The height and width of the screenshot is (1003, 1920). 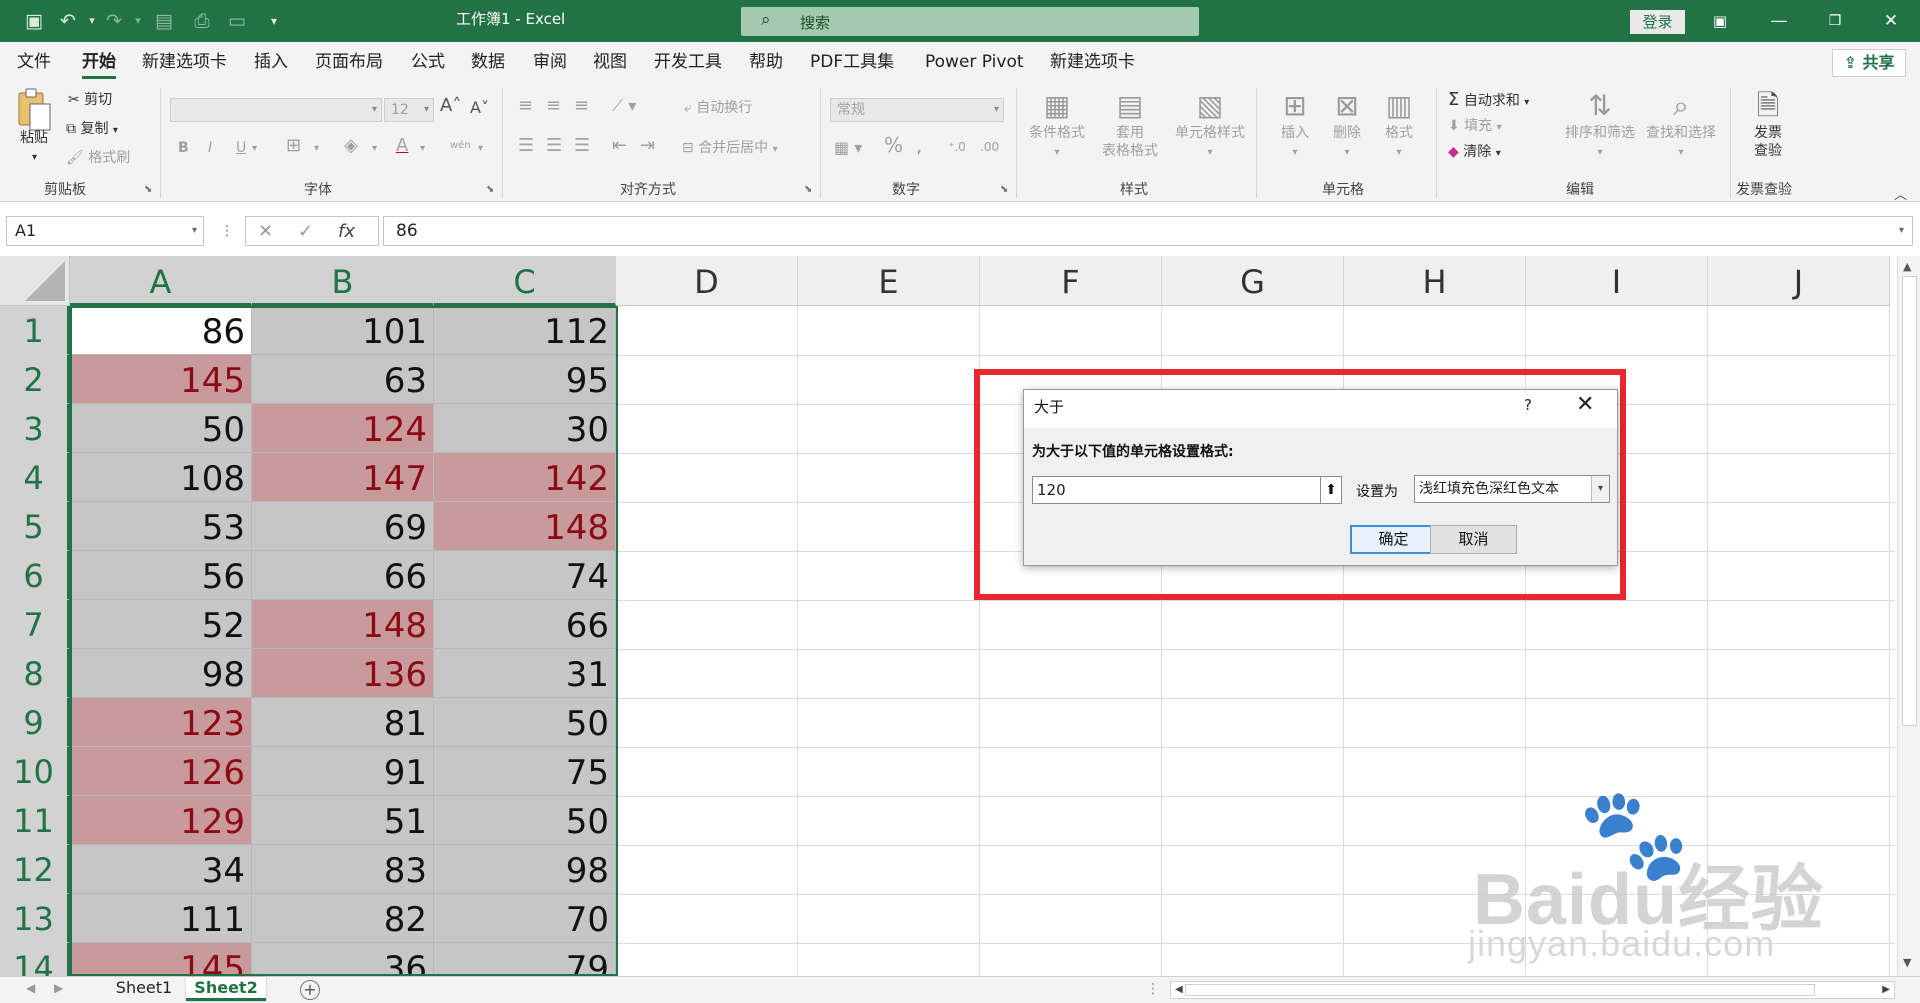 I want to click on tab-new-tab-2: 新建选项卡, so click(x=1092, y=62).